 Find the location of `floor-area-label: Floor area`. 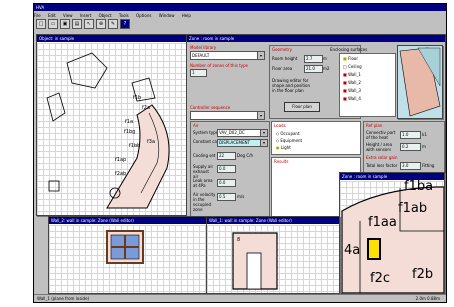

floor-area-label: Floor area is located at coordinates (282, 68).